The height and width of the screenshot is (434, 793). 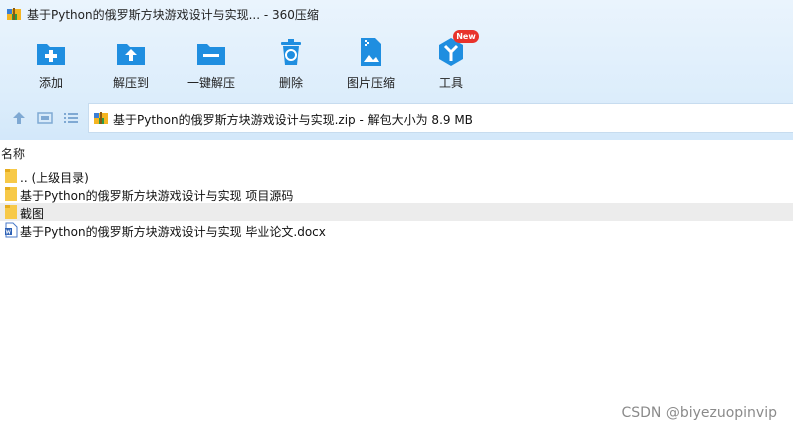 What do you see at coordinates (396, 152) in the screenshot?
I see `list-header: 名称` at bounding box center [396, 152].